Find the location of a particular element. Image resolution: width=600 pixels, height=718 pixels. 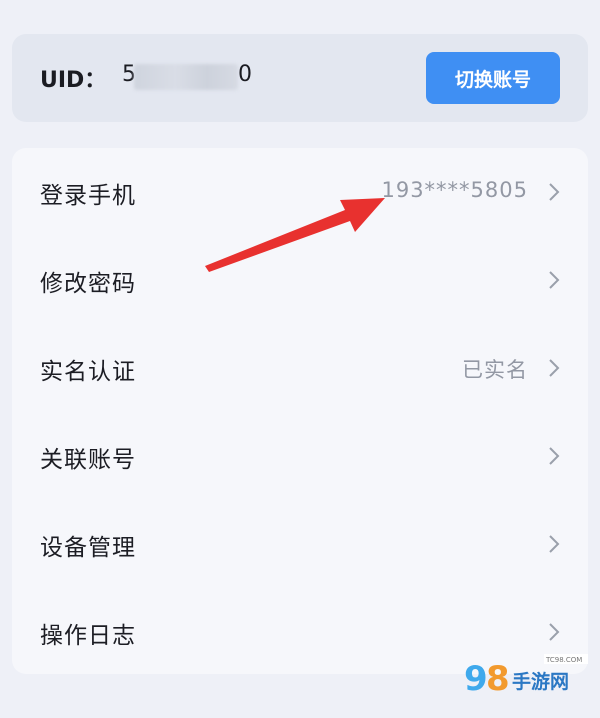

menu-item-device-management: 设备管理 is located at coordinates (300, 544).